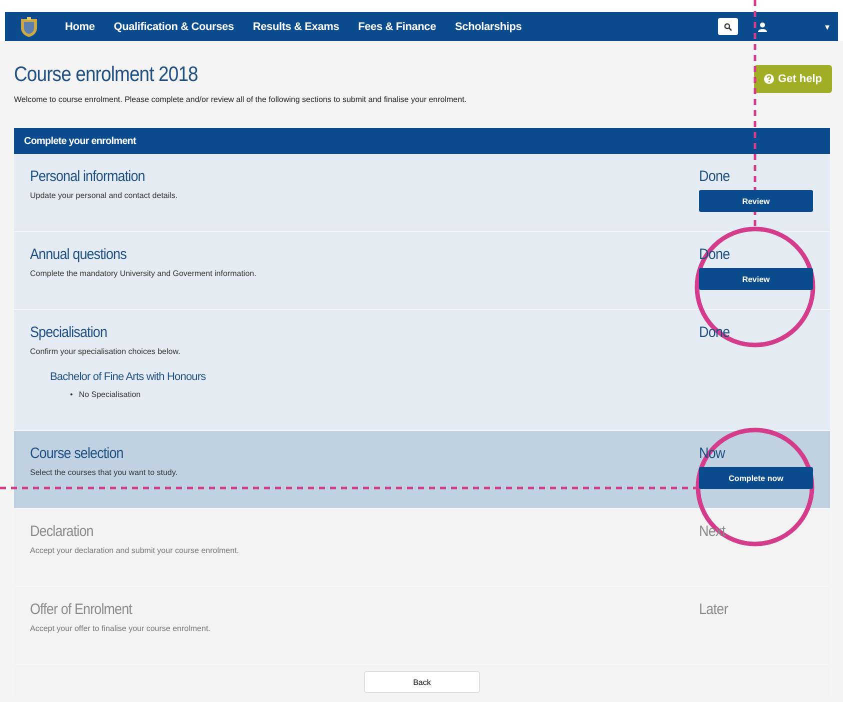  What do you see at coordinates (422, 141) in the screenshot?
I see `panel-header: Complete your enrolment` at bounding box center [422, 141].